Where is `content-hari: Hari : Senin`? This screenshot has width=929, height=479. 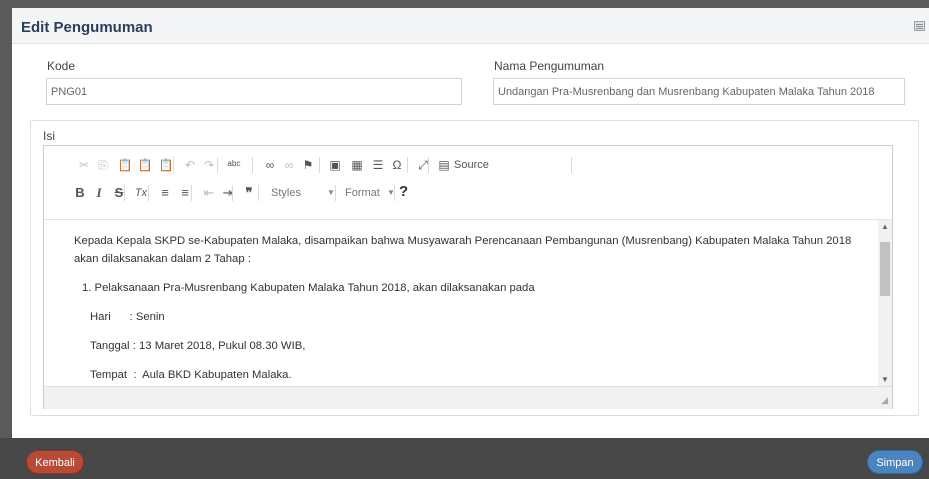 content-hari: Hari : Senin is located at coordinates (127, 317).